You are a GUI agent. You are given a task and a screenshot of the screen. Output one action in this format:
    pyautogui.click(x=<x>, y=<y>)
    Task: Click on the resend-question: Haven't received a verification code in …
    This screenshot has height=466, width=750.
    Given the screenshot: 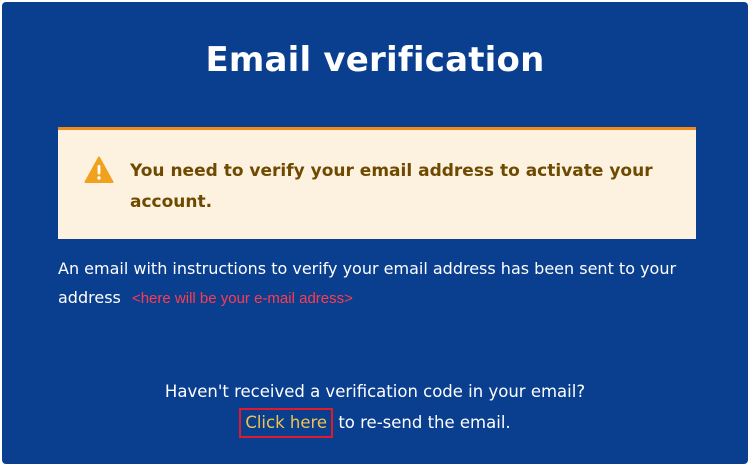 What is the action you would take?
    pyautogui.click(x=375, y=391)
    